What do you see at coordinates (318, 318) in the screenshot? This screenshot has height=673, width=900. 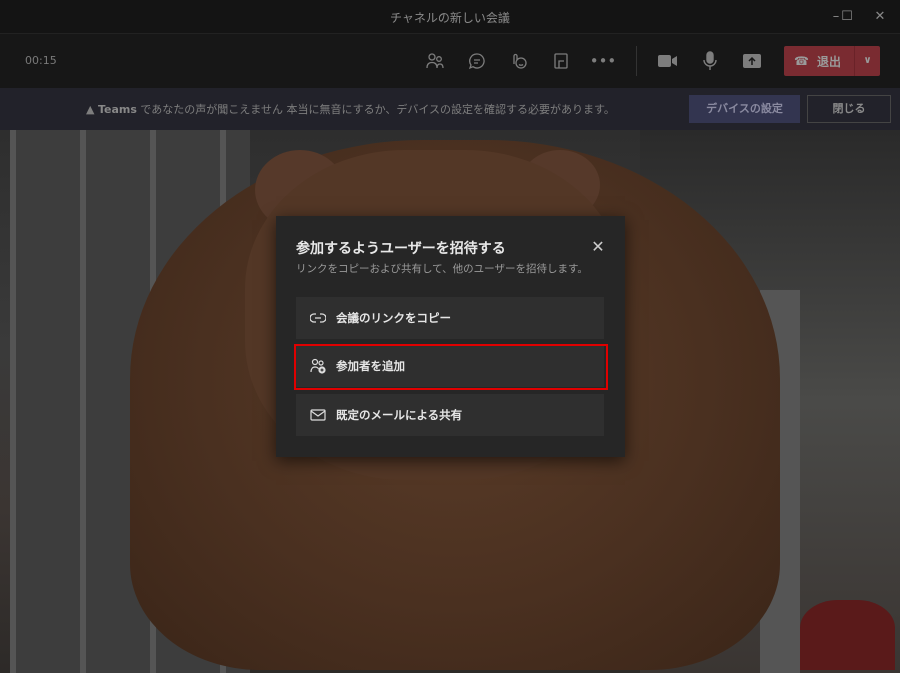 I see `link-icon` at bounding box center [318, 318].